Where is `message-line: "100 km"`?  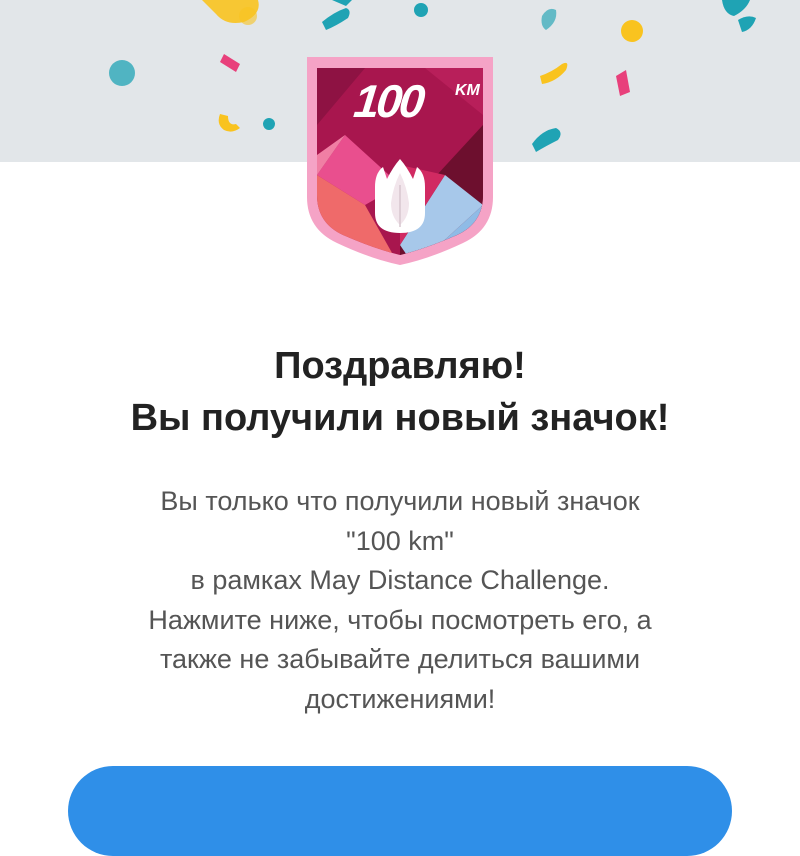
message-line: "100 km" is located at coordinates (400, 540).